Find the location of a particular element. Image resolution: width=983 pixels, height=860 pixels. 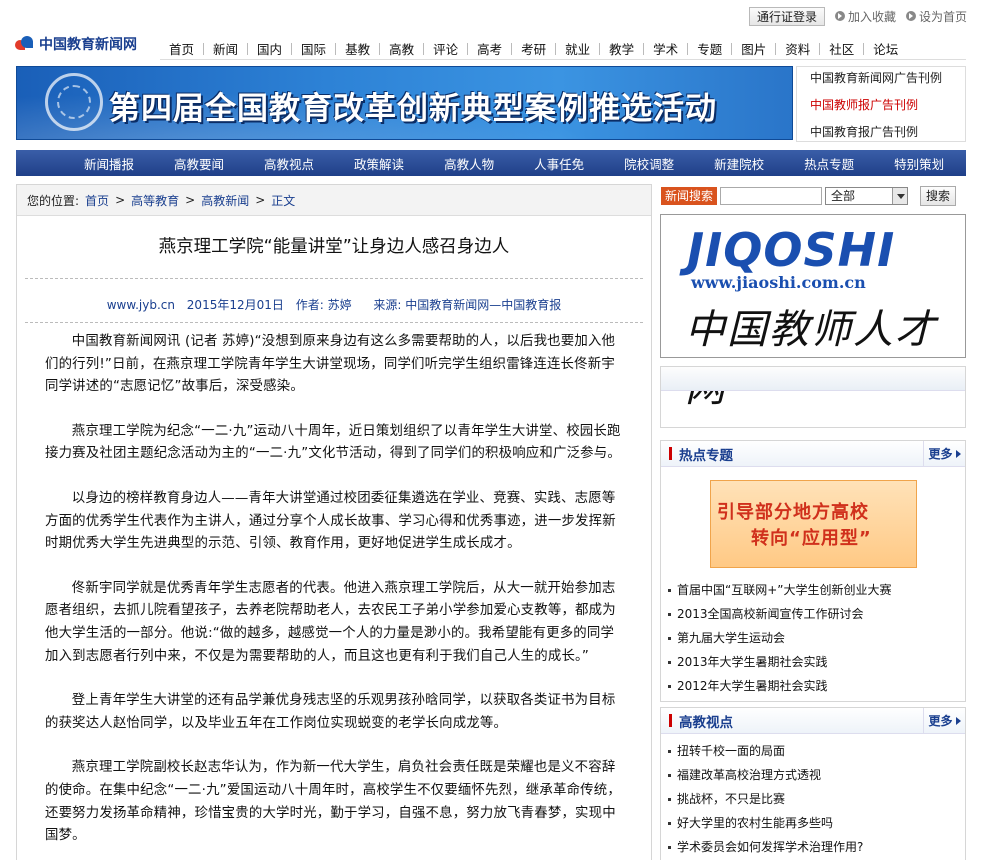

sub-nav-item: 高教视点 is located at coordinates (289, 163).